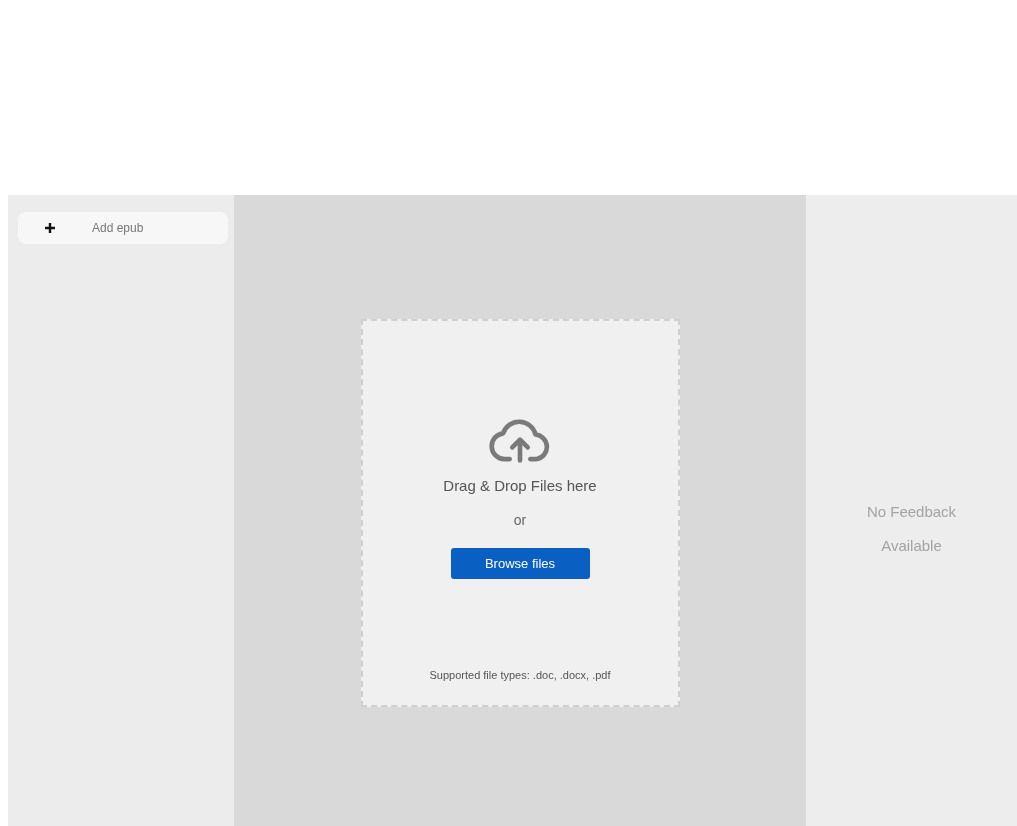  Describe the element at coordinates (911, 529) in the screenshot. I see `no-feedback-message: No Feedback Available` at that location.